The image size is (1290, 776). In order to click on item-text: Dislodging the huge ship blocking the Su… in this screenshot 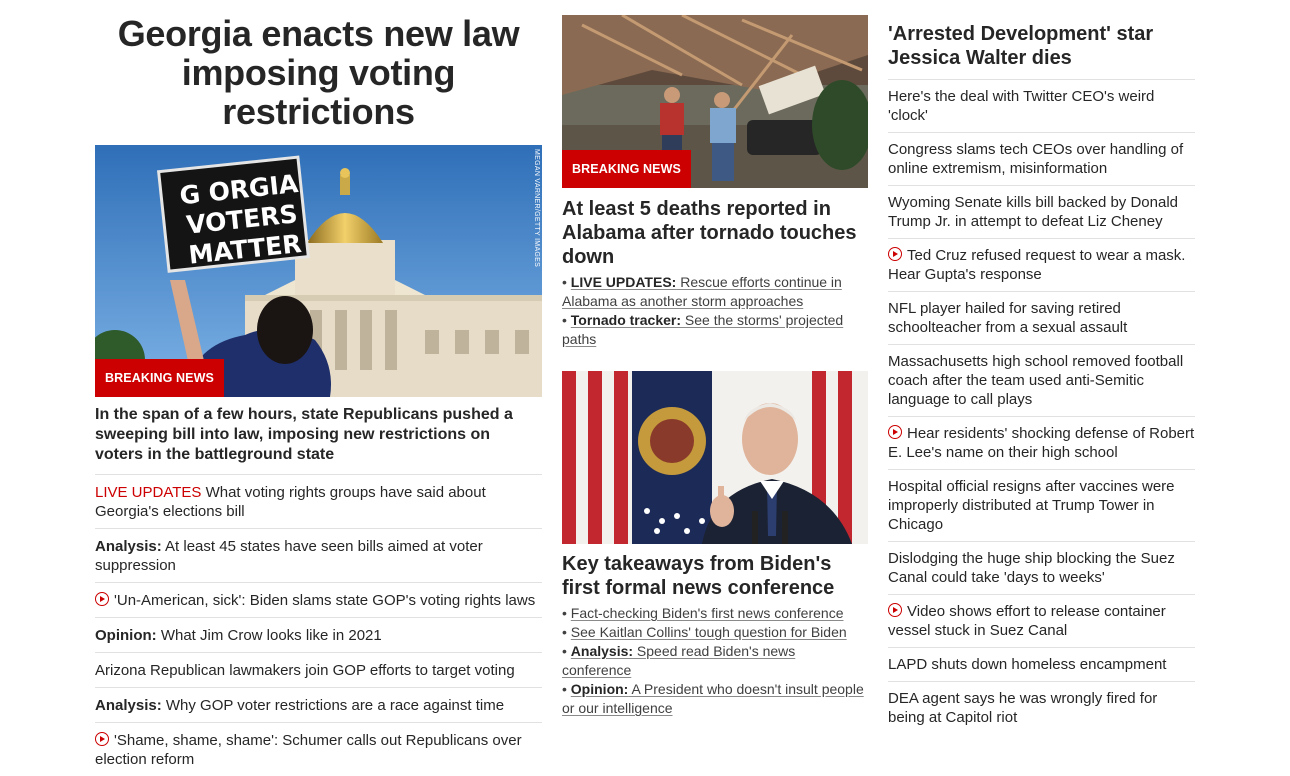, I will do `click(1031, 568)`.